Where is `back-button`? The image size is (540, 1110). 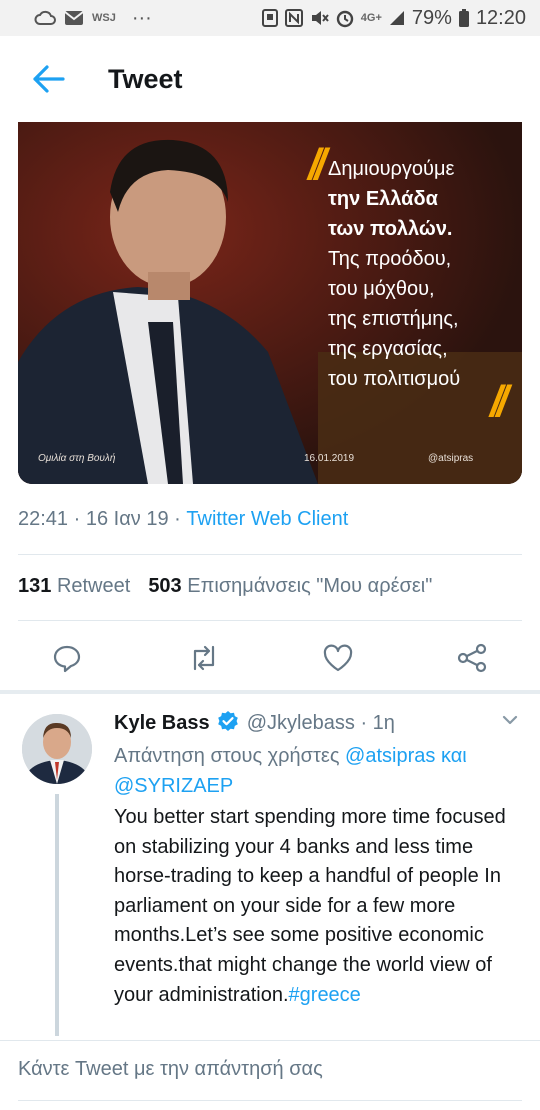
back-button is located at coordinates (48, 79).